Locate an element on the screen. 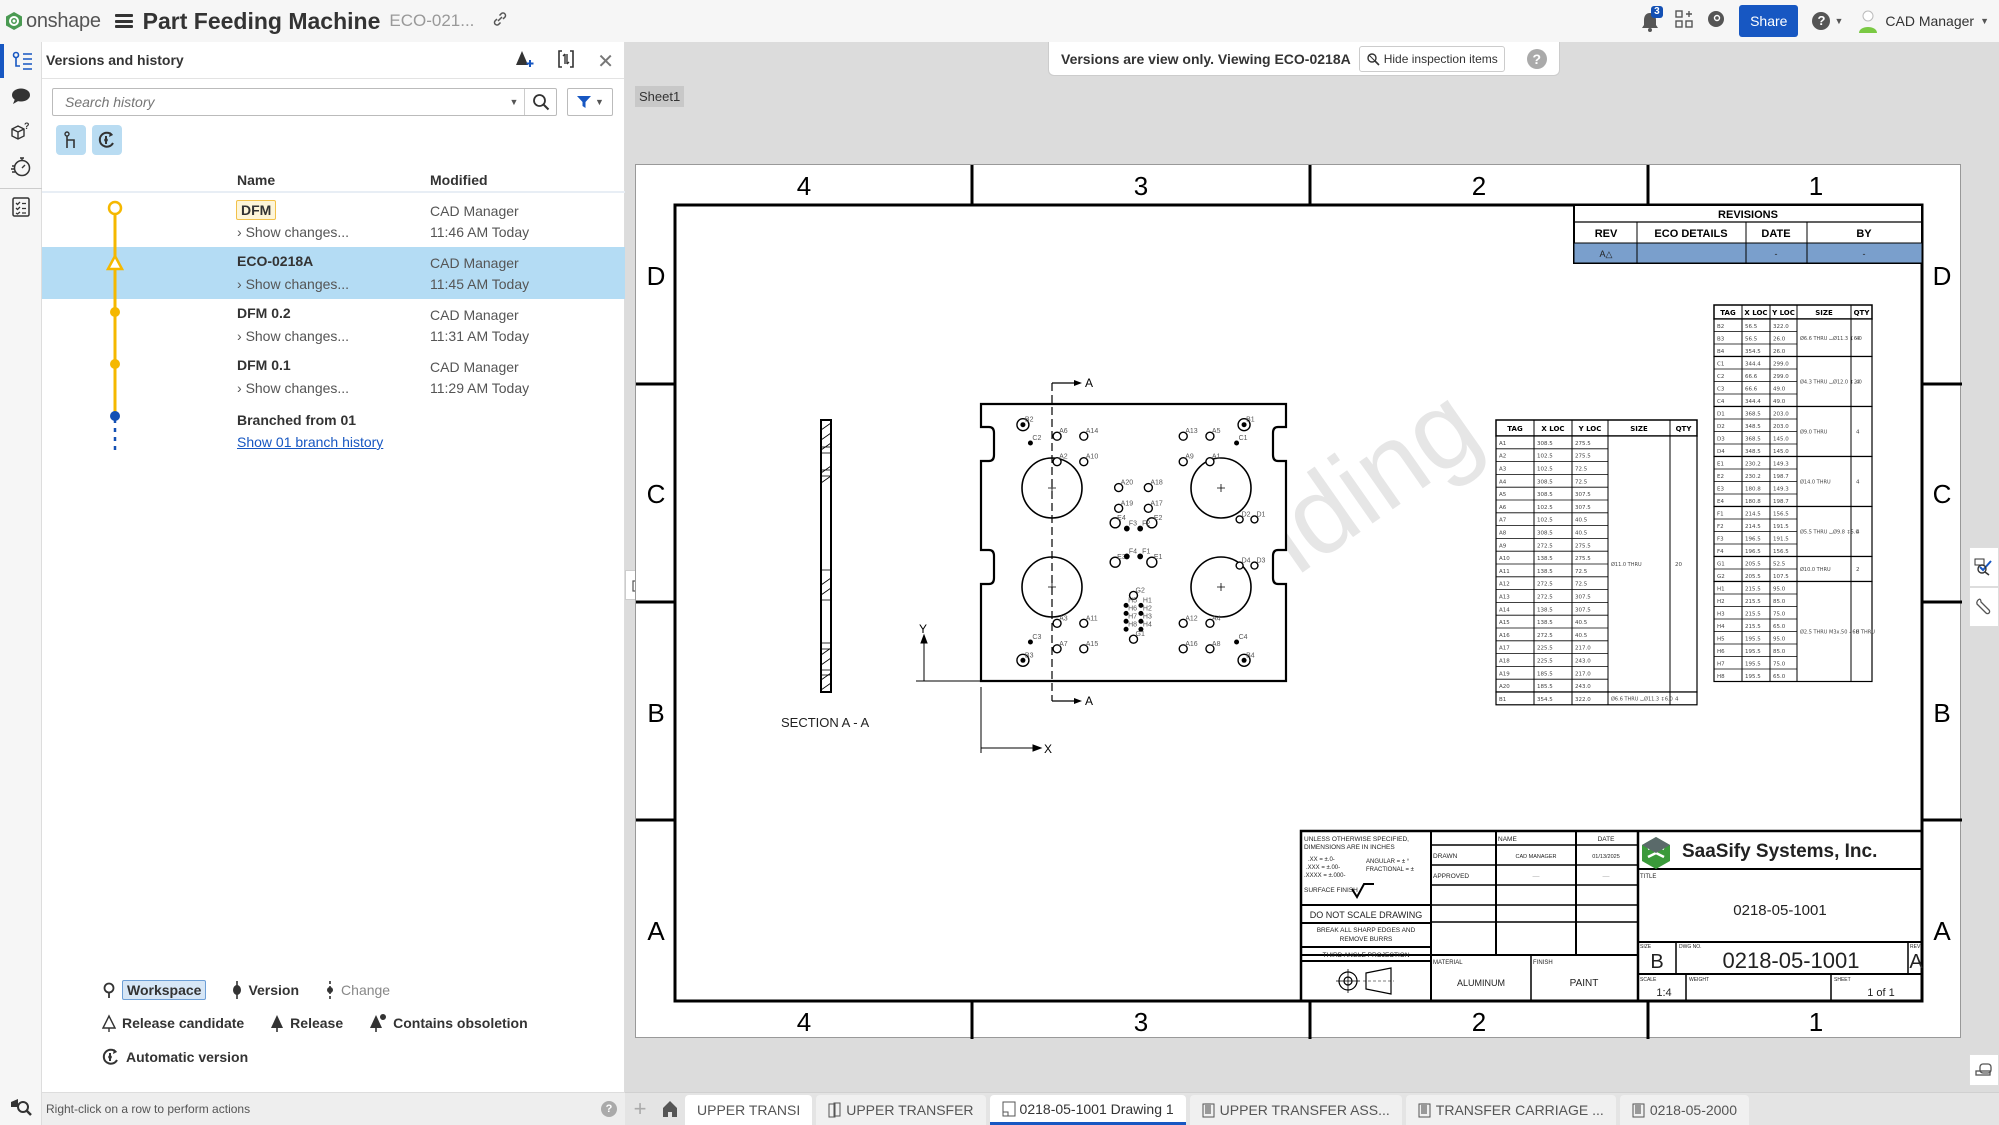  inspect-icon is located at coordinates (21, 1107).